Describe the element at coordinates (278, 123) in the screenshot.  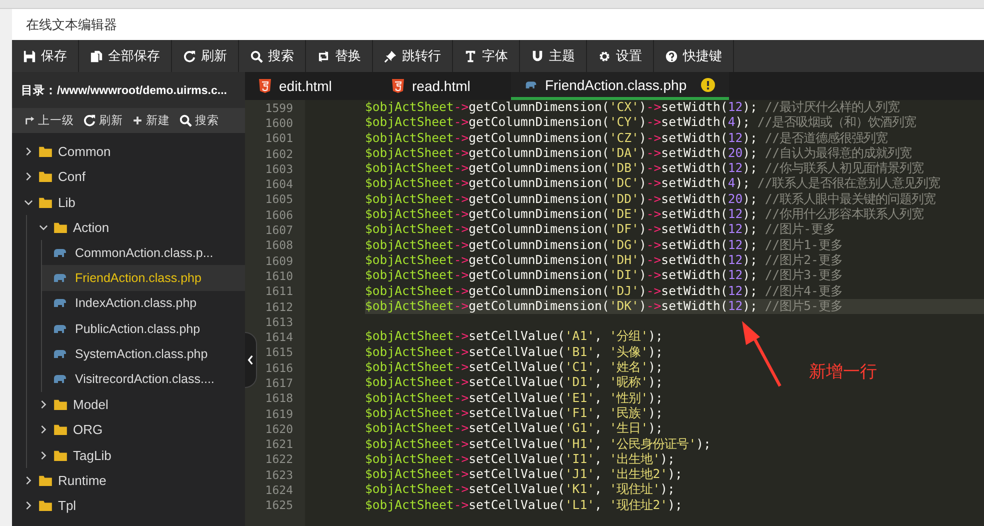
I see `line-number: 1600` at that location.